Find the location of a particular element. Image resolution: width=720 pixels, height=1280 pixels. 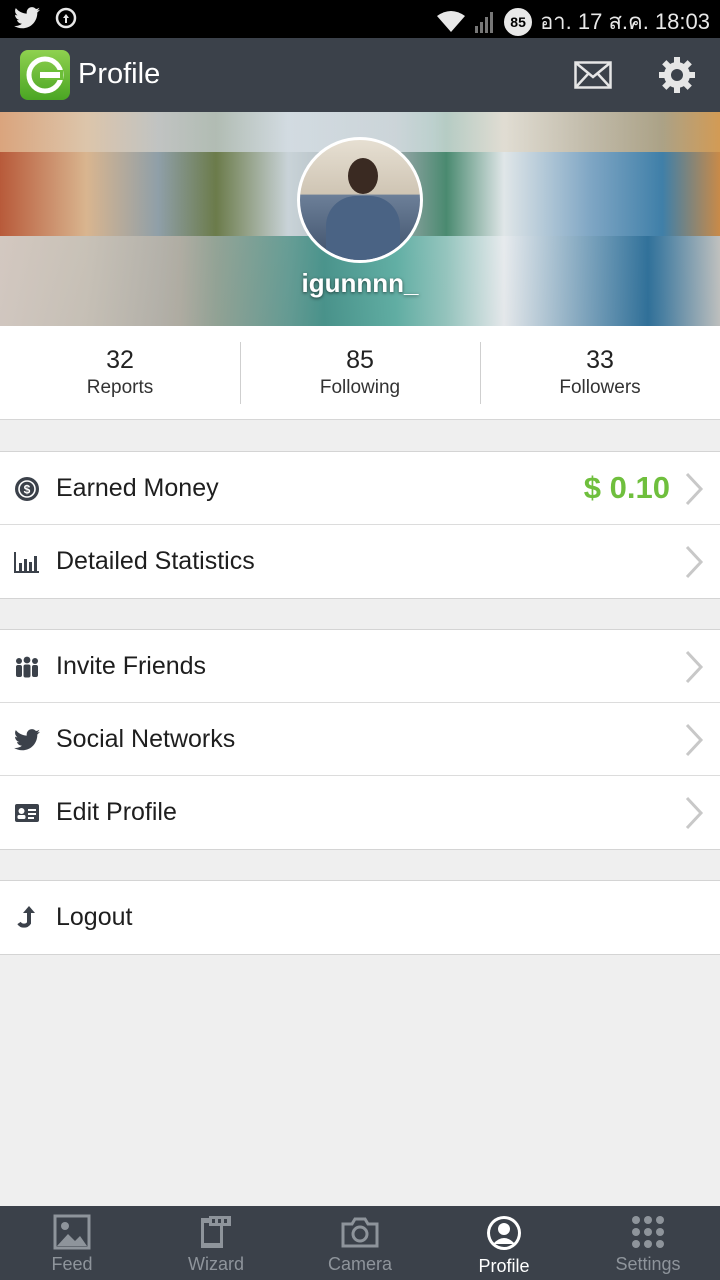

logout-row: Logout is located at coordinates (360, 917).